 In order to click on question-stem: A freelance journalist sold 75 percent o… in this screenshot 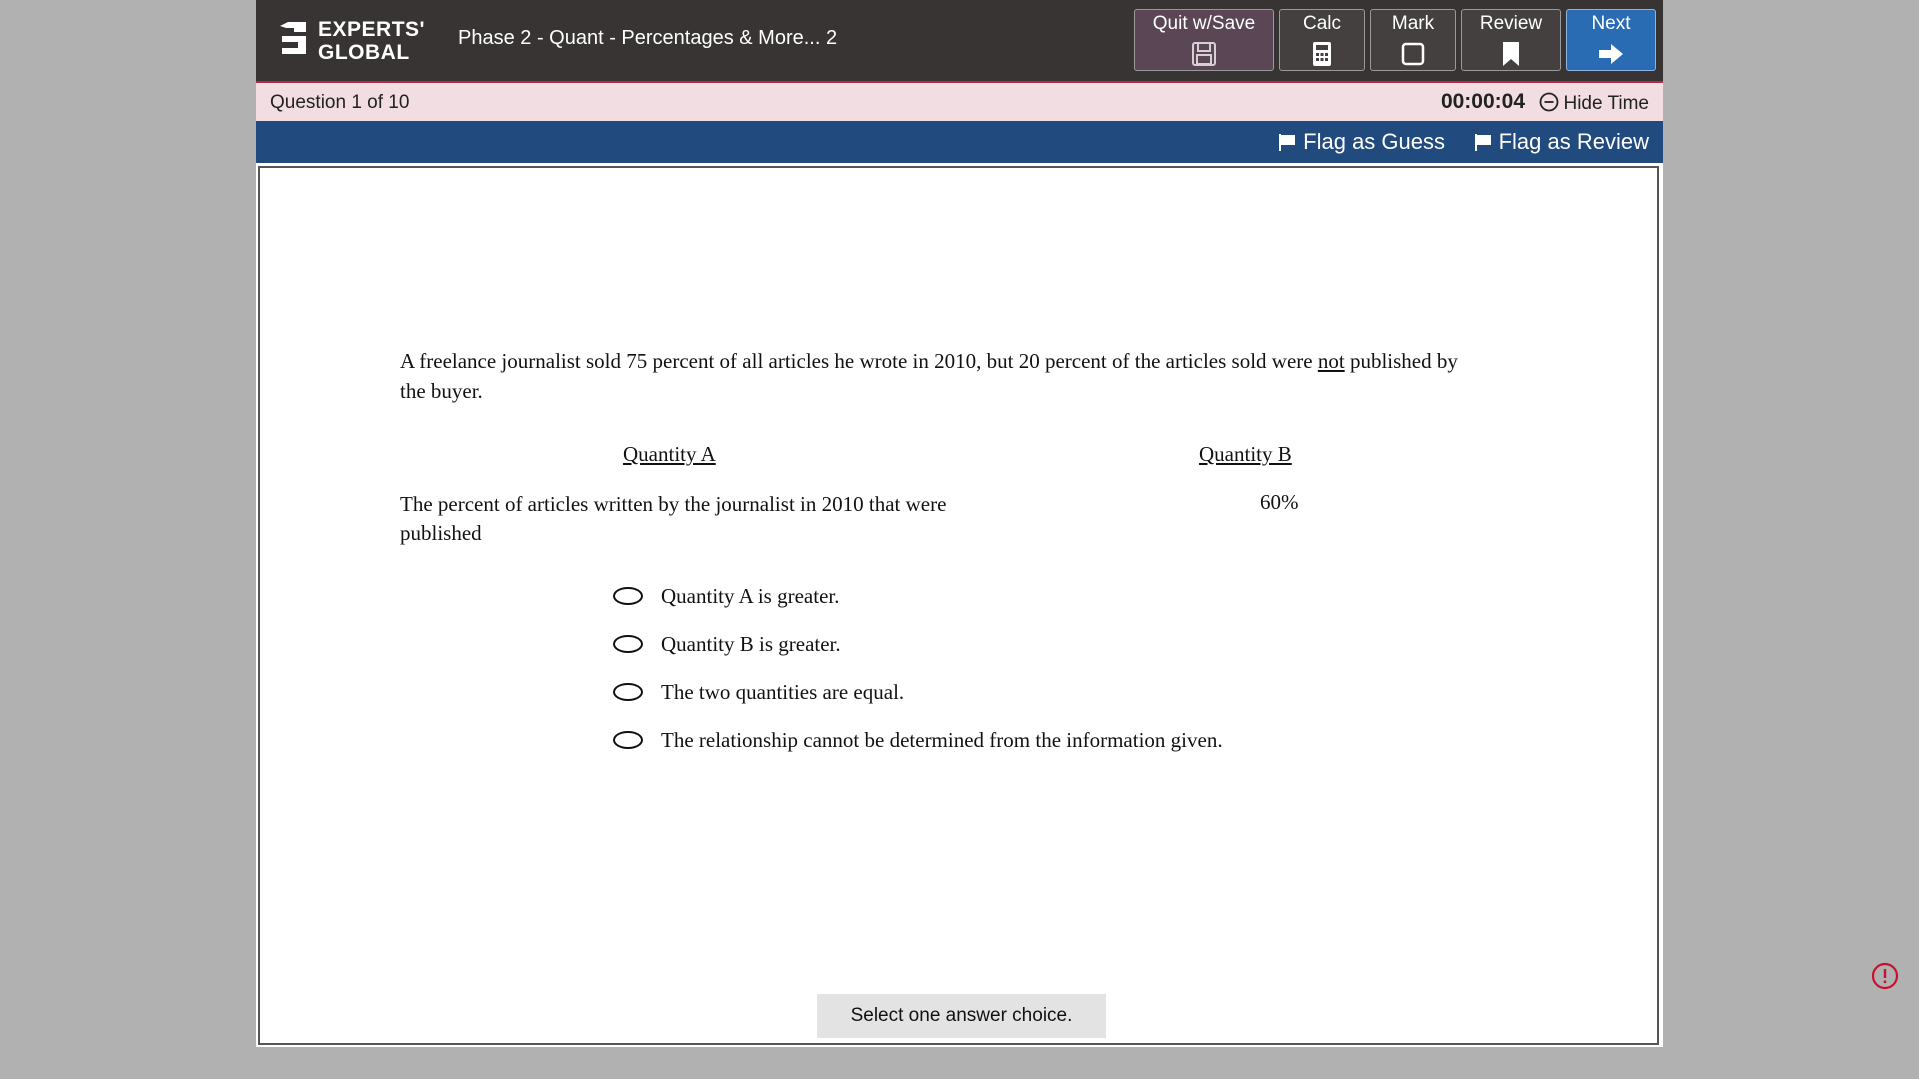, I will do `click(940, 376)`.